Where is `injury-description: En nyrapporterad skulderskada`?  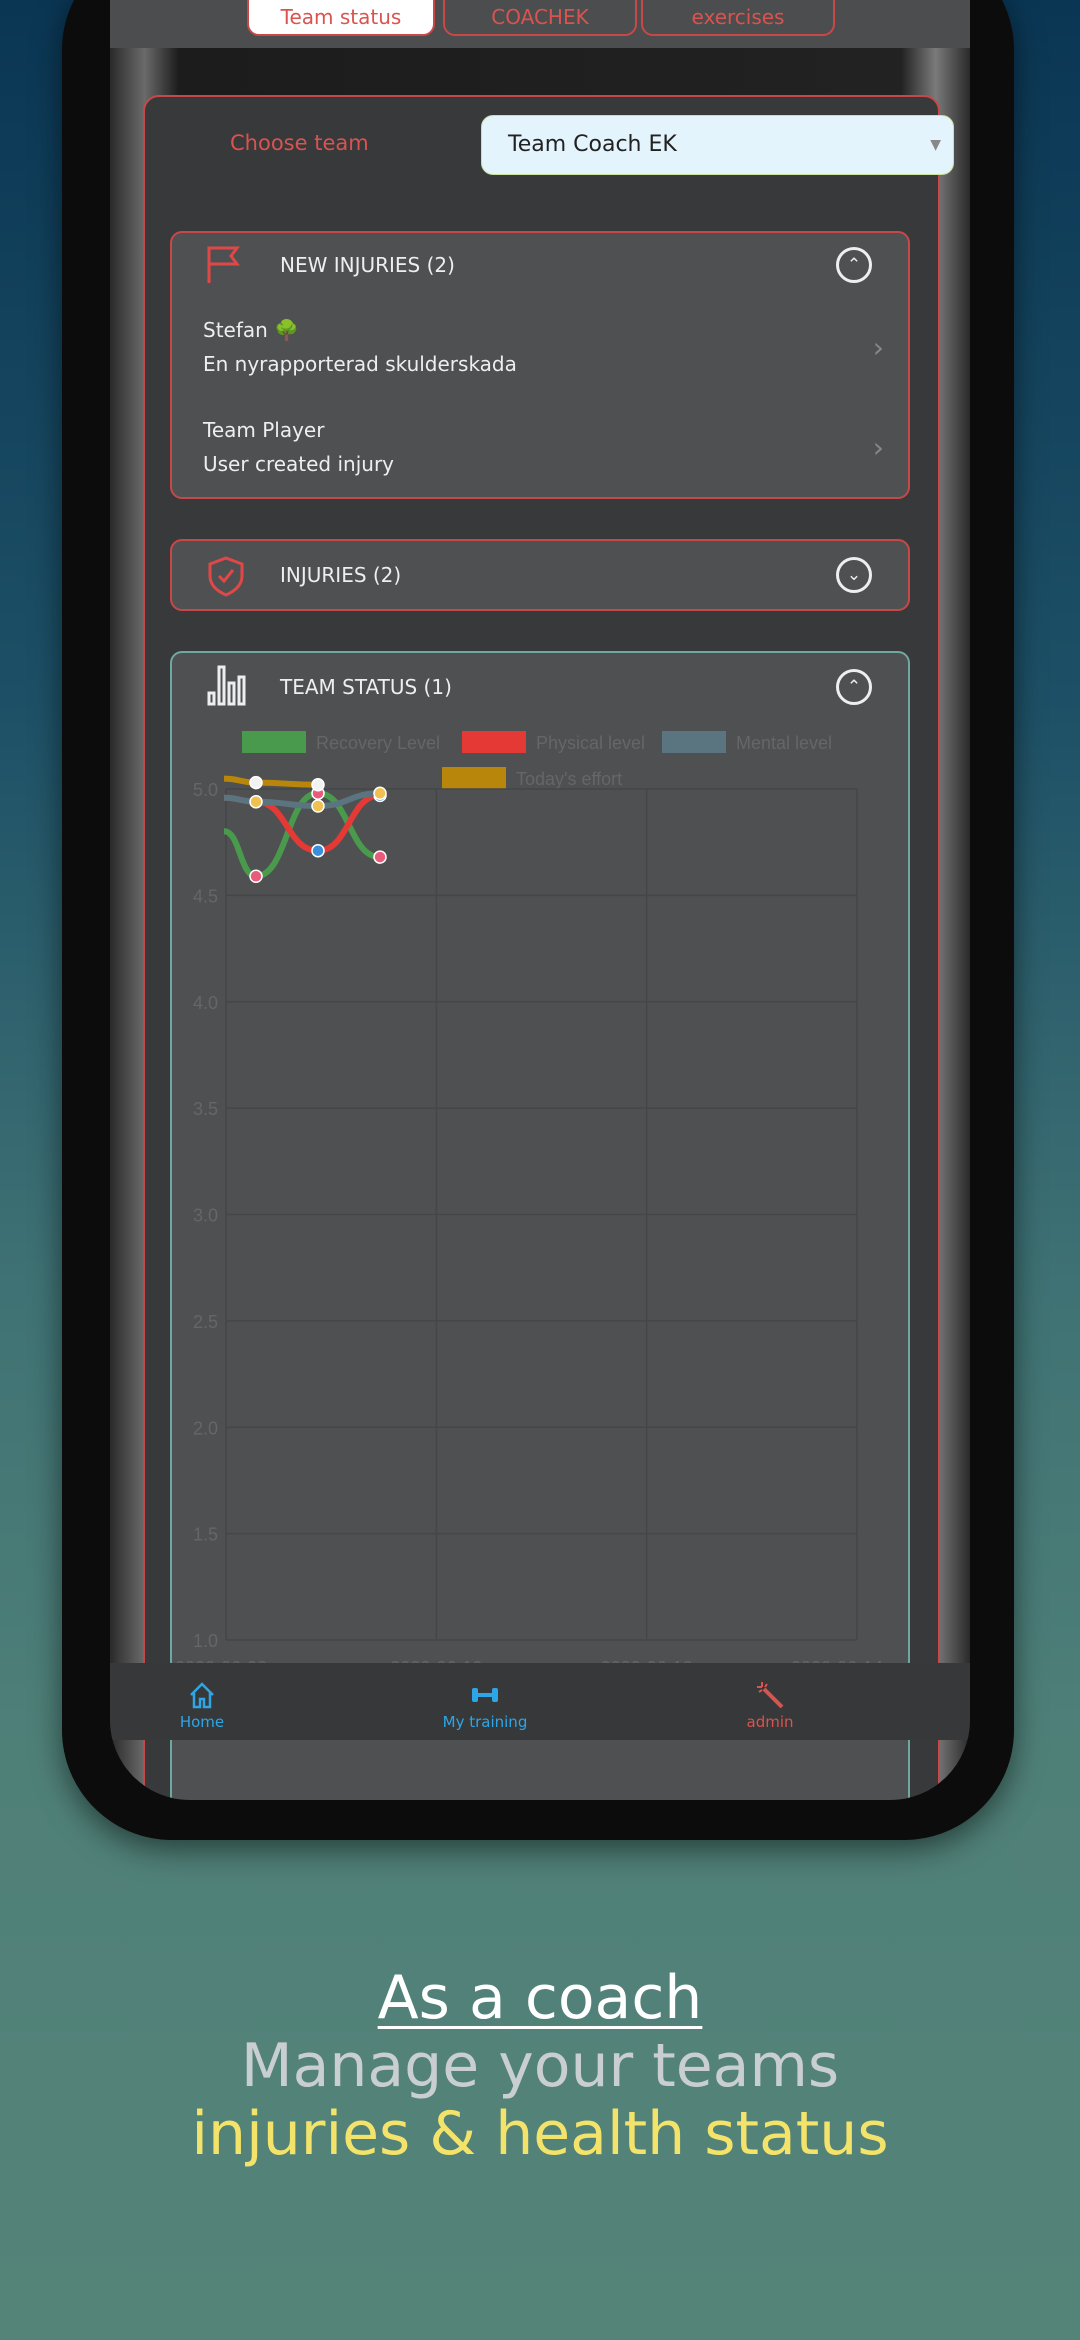
injury-description: En nyrapporterad skulderskada is located at coordinates (360, 364).